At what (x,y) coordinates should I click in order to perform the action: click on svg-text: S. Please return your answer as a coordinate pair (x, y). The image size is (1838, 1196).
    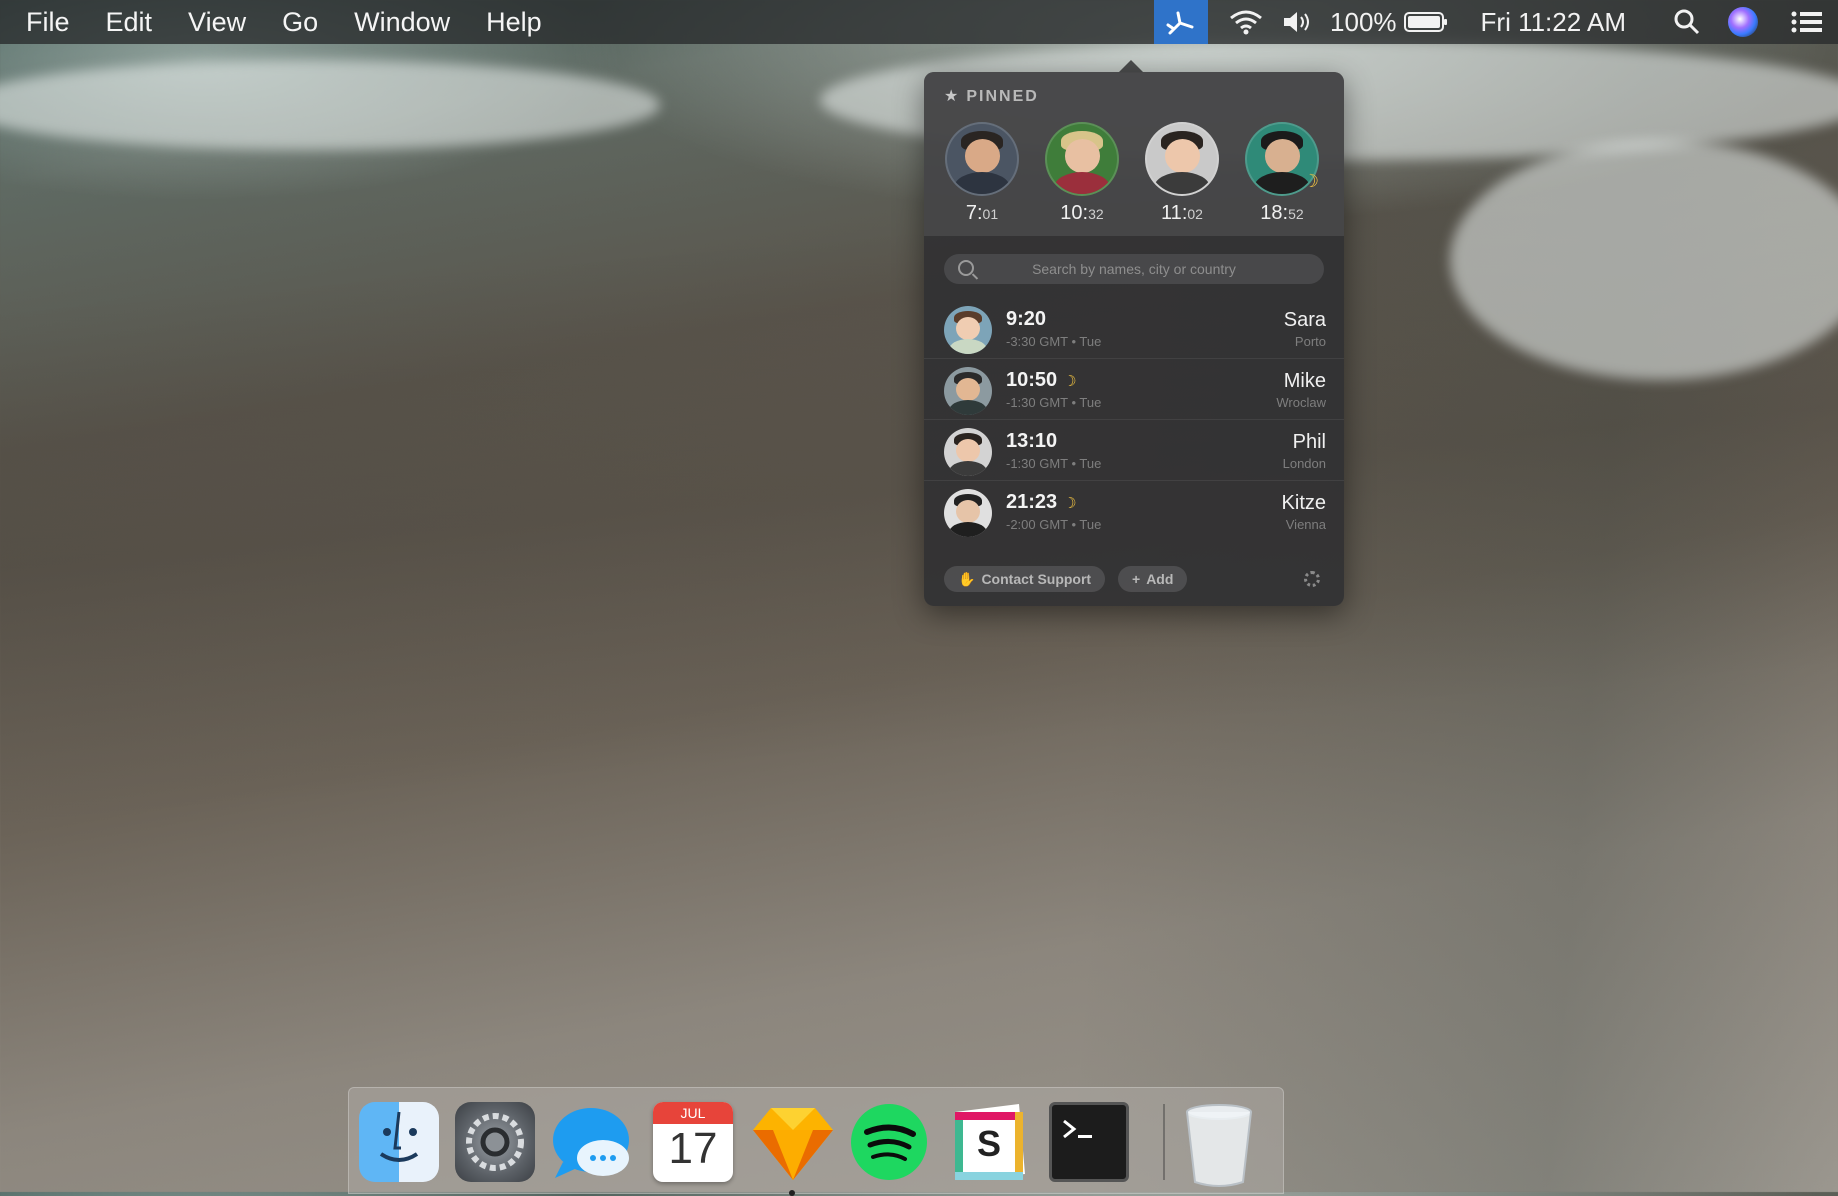
    Looking at the image, I should click on (989, 1143).